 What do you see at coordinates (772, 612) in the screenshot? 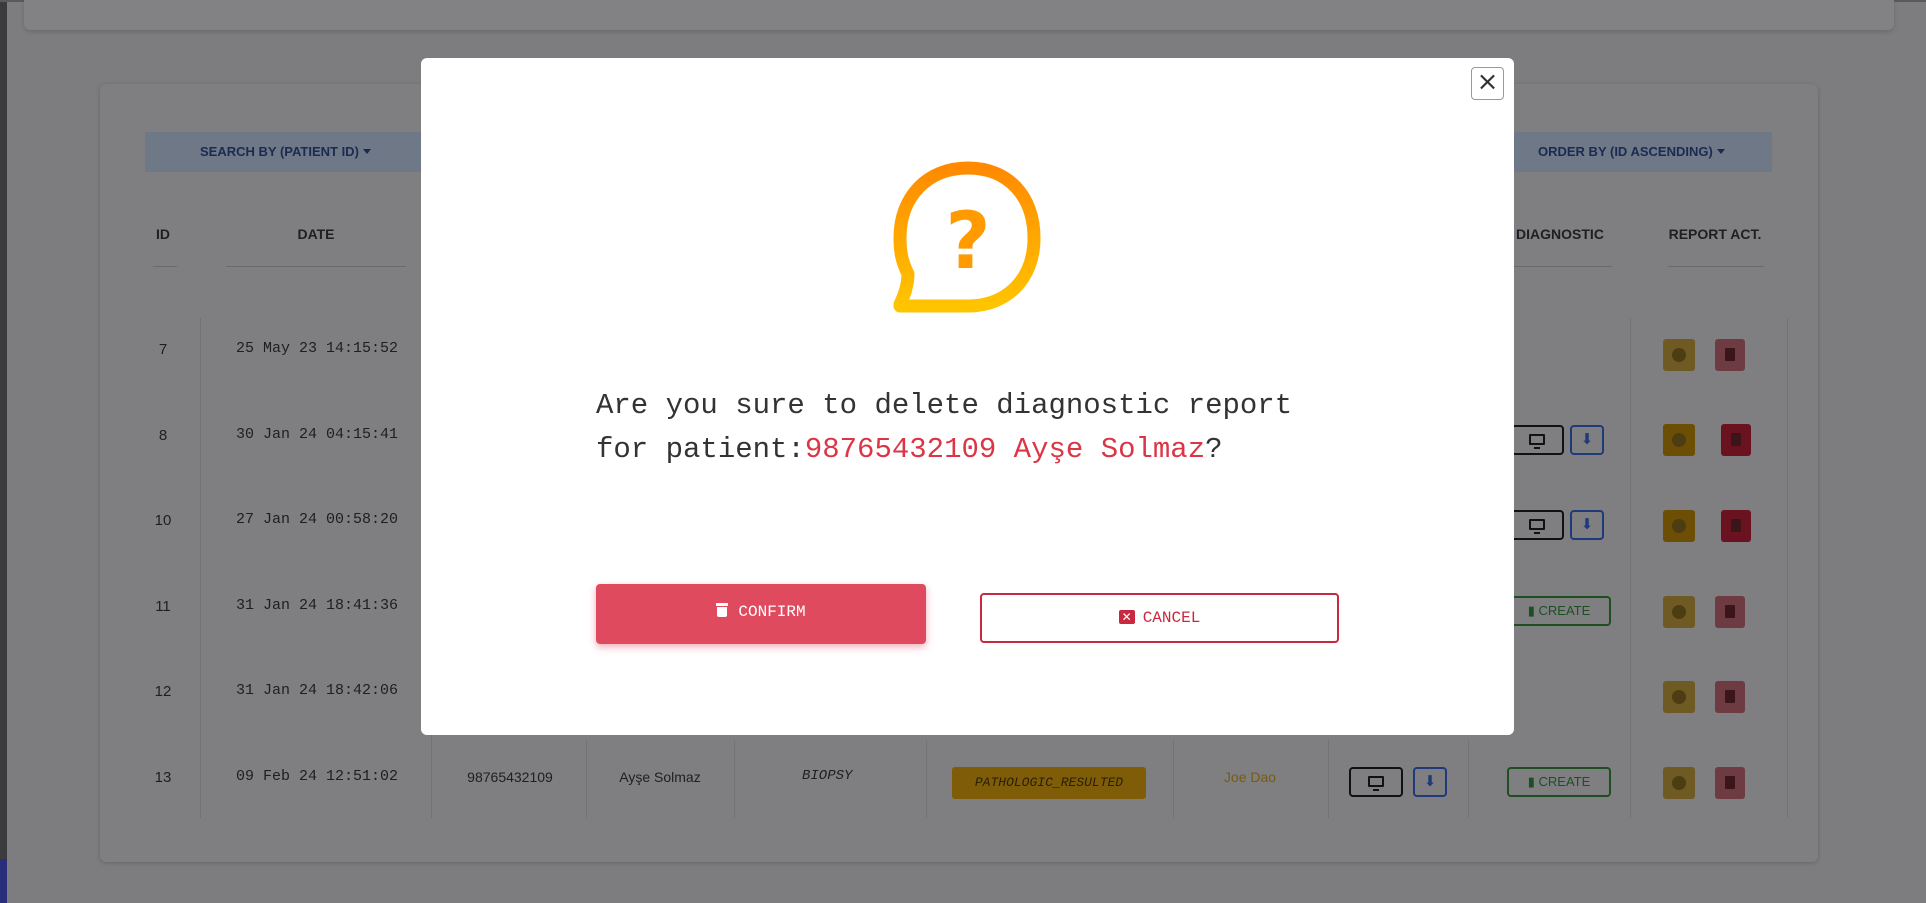
I see `confirm-label: CONFIRM` at bounding box center [772, 612].